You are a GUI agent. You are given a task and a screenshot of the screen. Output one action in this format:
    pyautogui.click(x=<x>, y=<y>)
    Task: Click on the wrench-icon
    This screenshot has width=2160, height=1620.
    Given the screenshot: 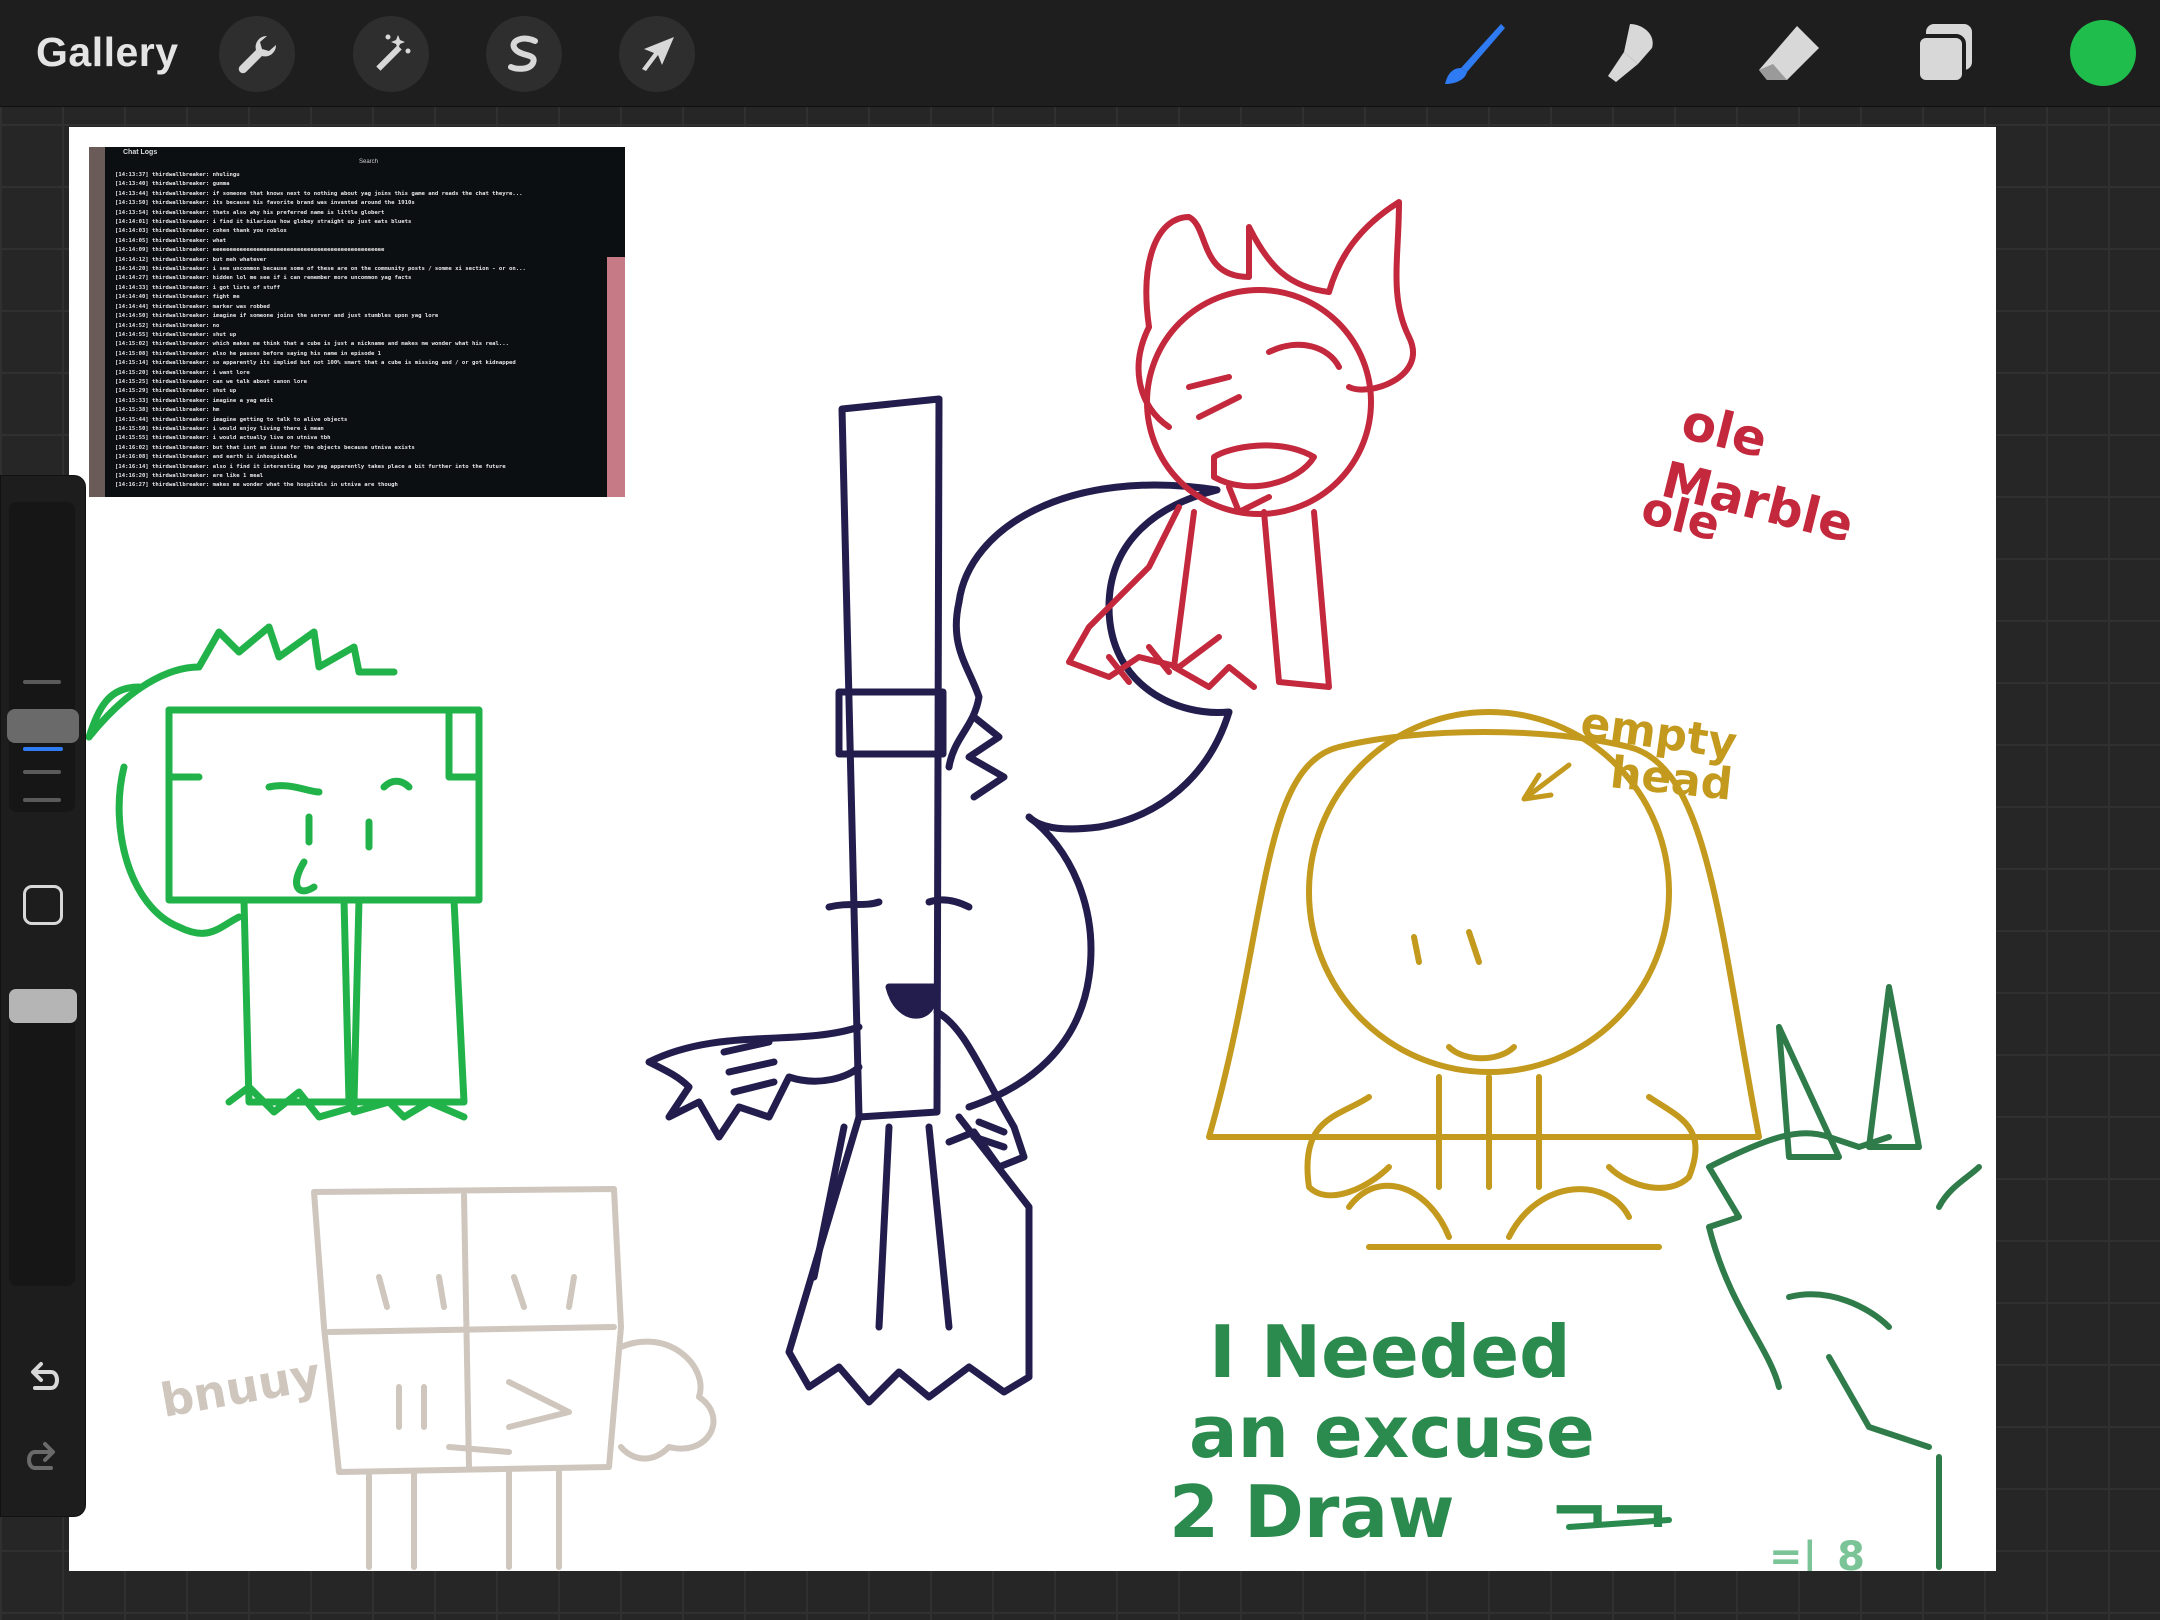 What is the action you would take?
    pyautogui.click(x=257, y=54)
    